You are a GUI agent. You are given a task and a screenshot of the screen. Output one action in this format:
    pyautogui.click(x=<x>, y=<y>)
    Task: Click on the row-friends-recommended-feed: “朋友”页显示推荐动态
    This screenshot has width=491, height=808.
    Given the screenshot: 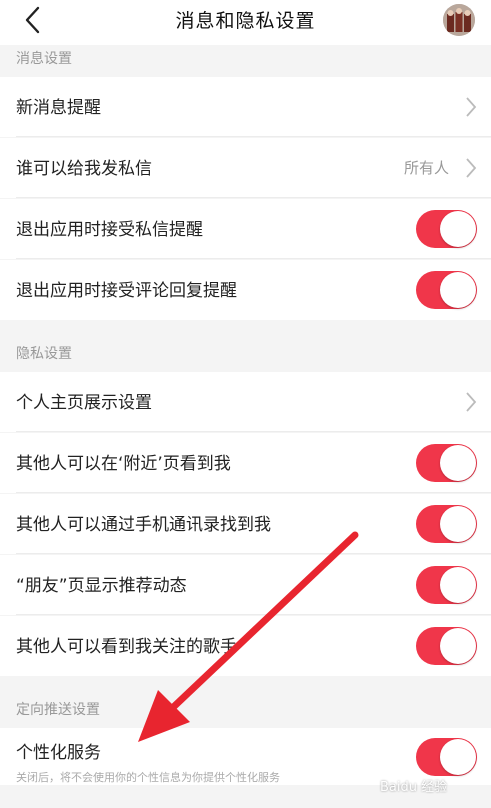 What is the action you would take?
    pyautogui.click(x=245, y=585)
    